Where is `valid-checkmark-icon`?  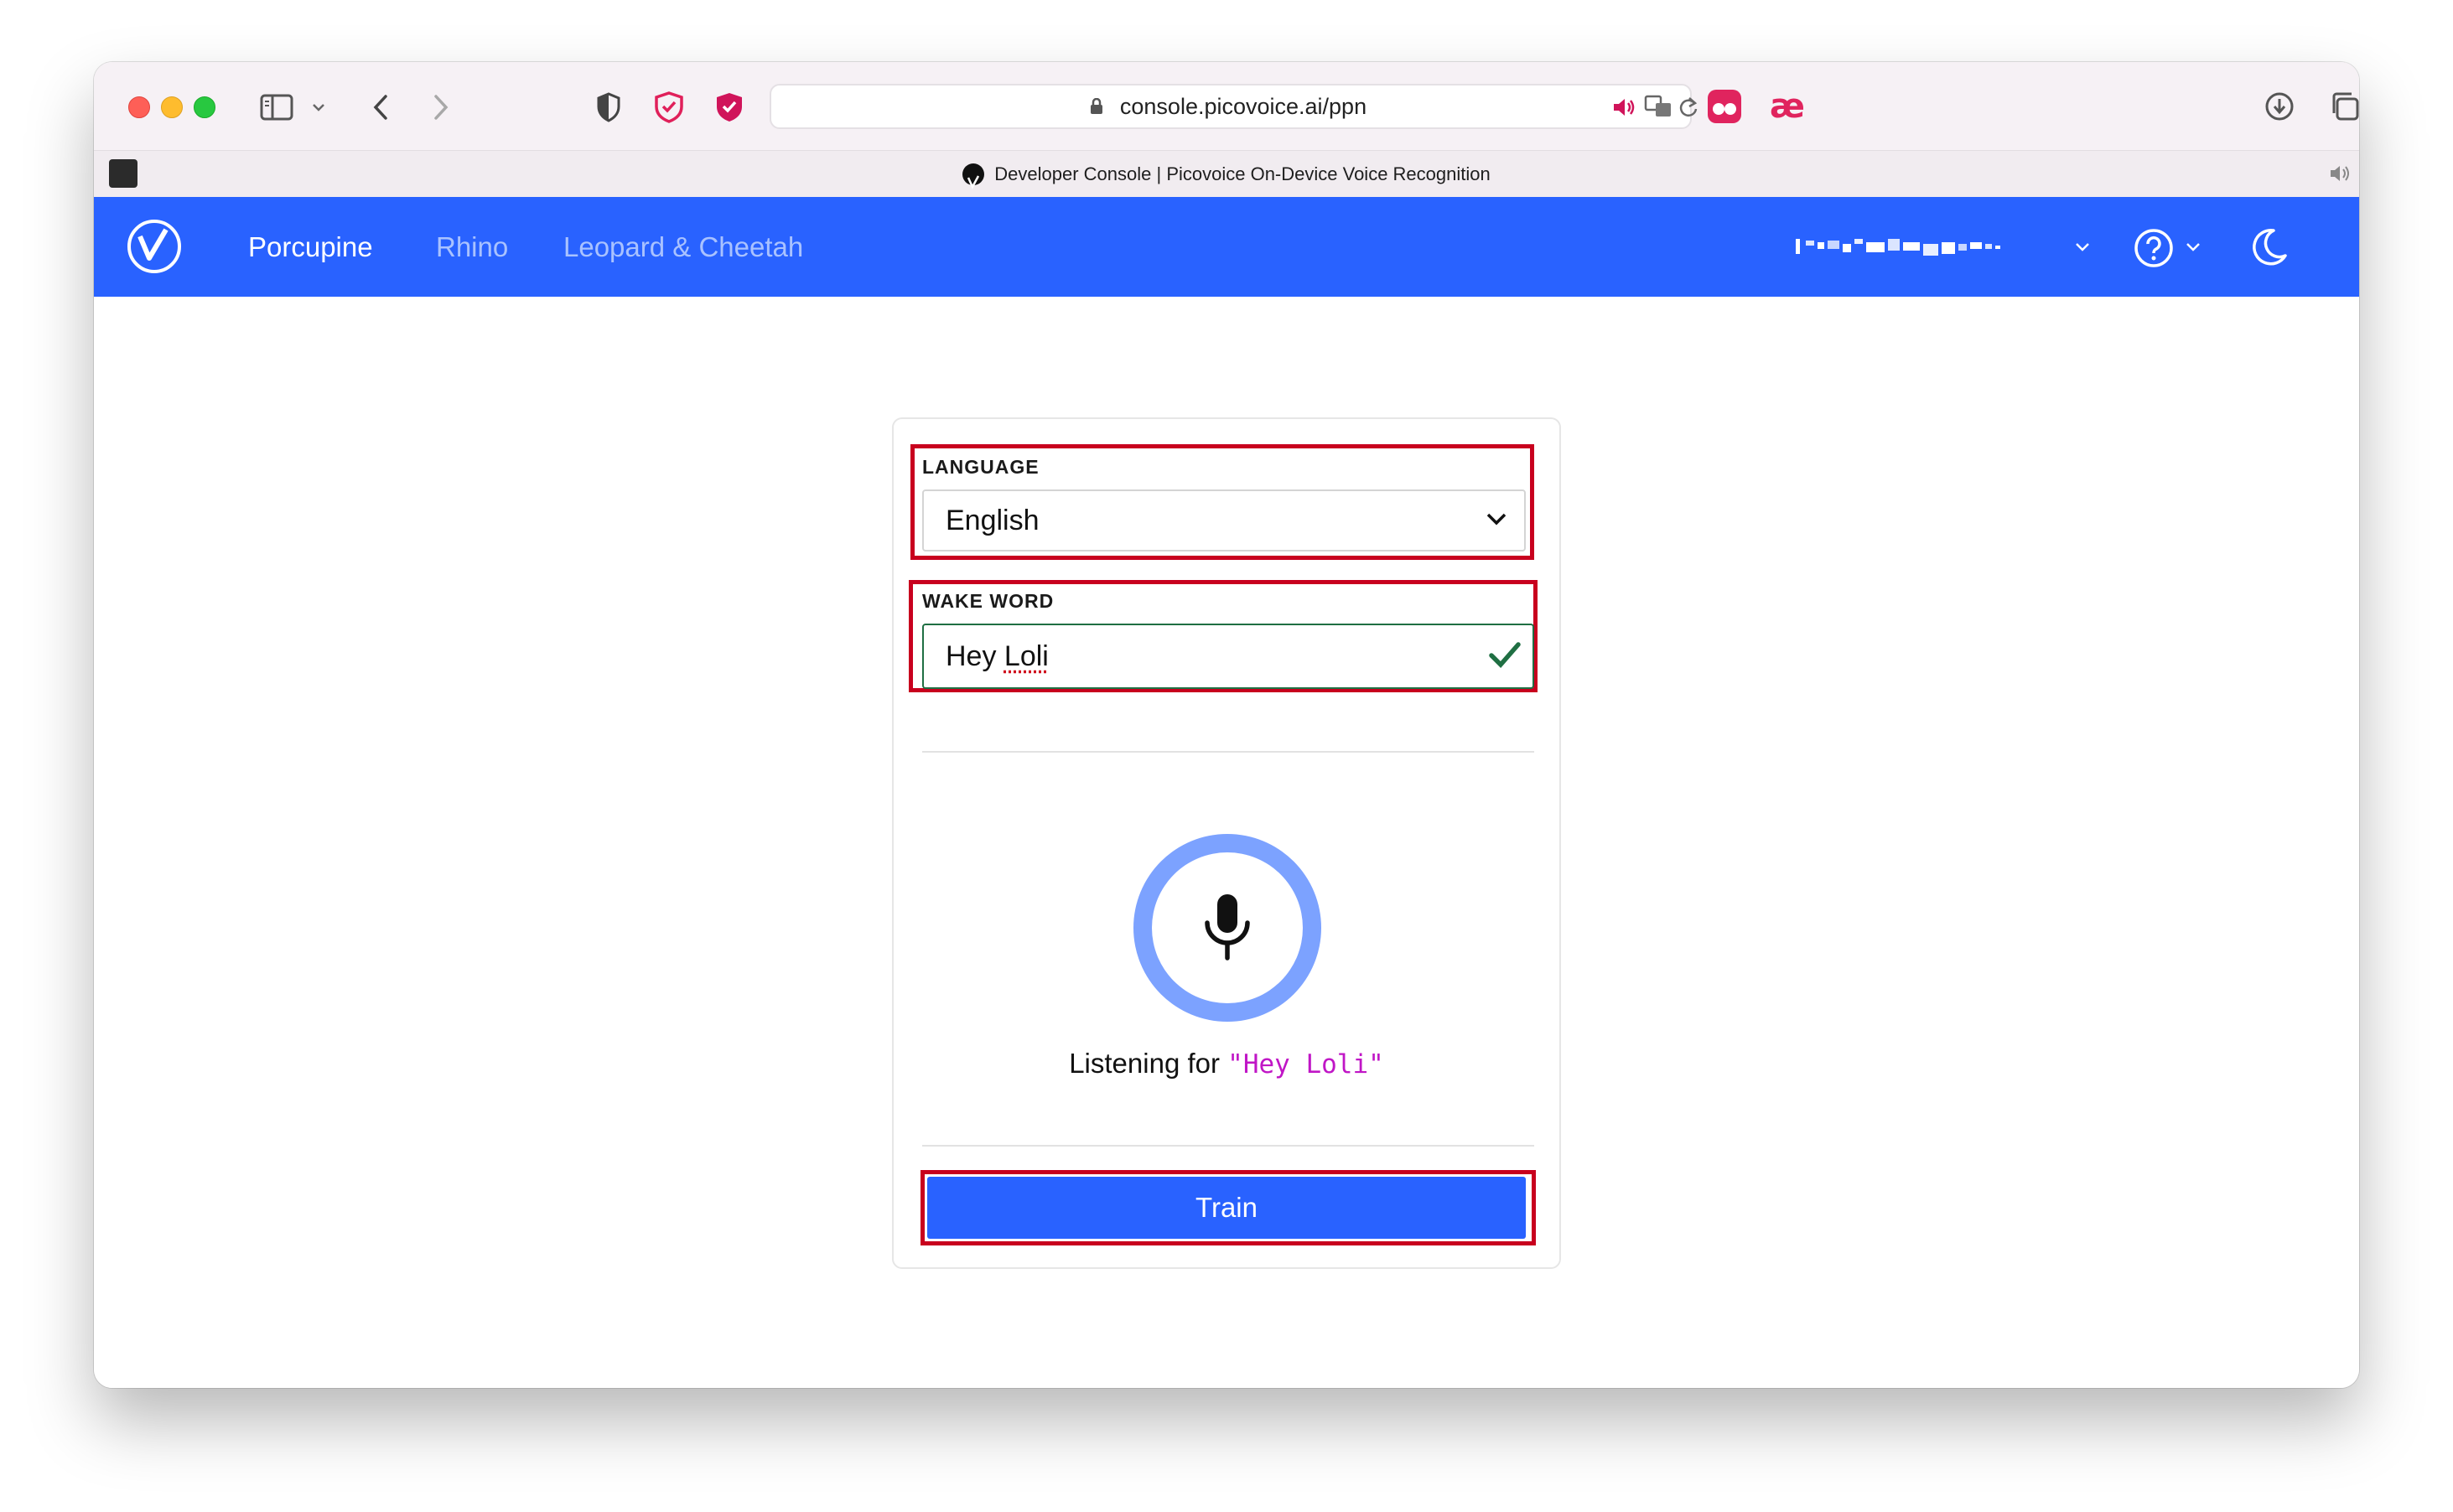
valid-checkmark-icon is located at coordinates (1505, 656).